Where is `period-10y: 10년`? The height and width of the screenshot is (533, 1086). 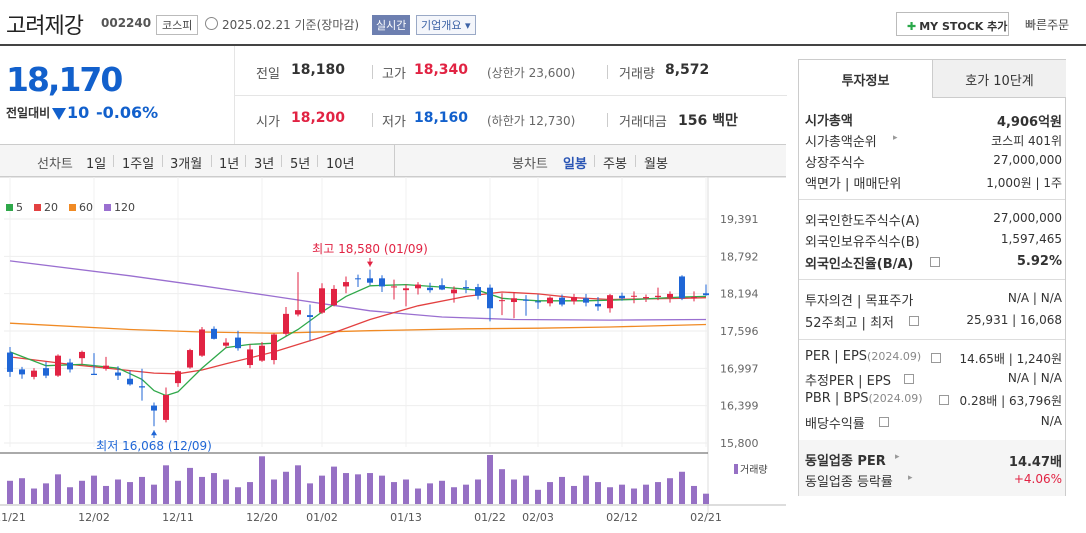 period-10y: 10년 is located at coordinates (340, 162).